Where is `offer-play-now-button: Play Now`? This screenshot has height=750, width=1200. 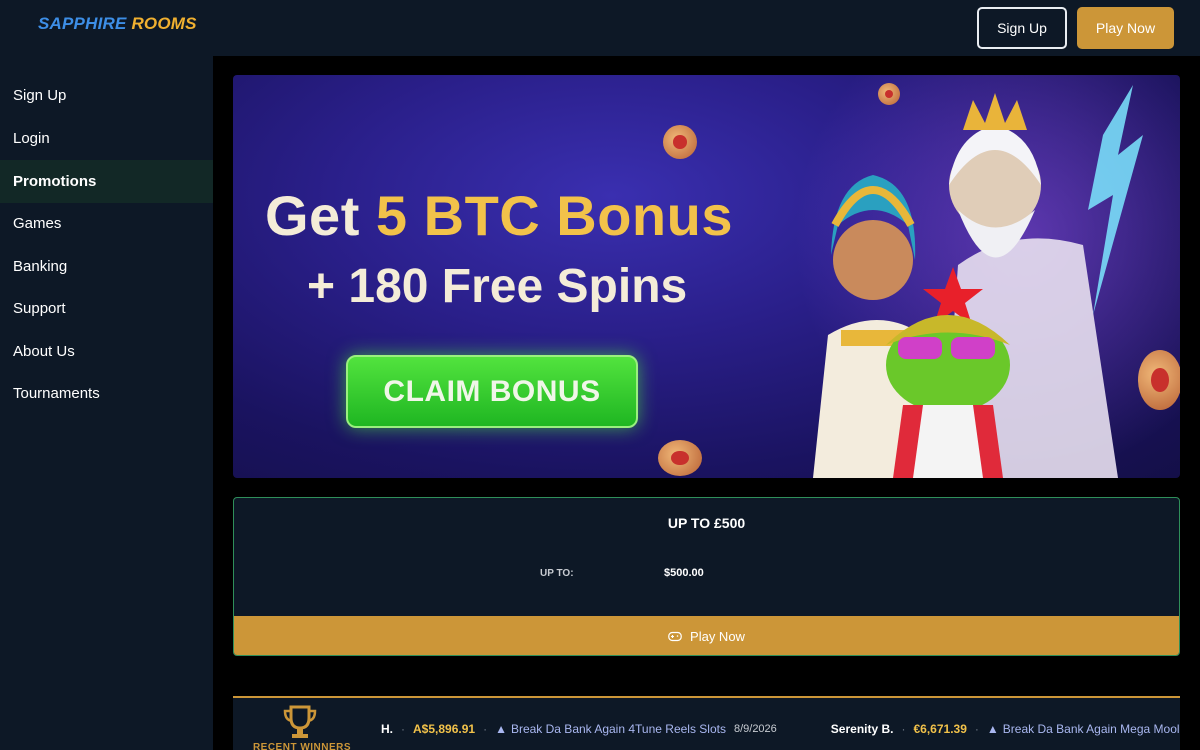 offer-play-now-button: Play Now is located at coordinates (706, 635).